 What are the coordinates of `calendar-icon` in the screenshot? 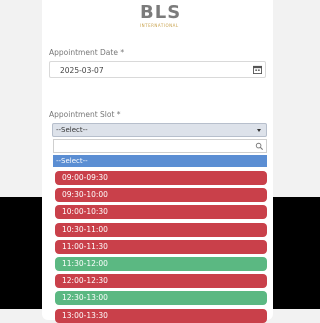 It's located at (257, 69).